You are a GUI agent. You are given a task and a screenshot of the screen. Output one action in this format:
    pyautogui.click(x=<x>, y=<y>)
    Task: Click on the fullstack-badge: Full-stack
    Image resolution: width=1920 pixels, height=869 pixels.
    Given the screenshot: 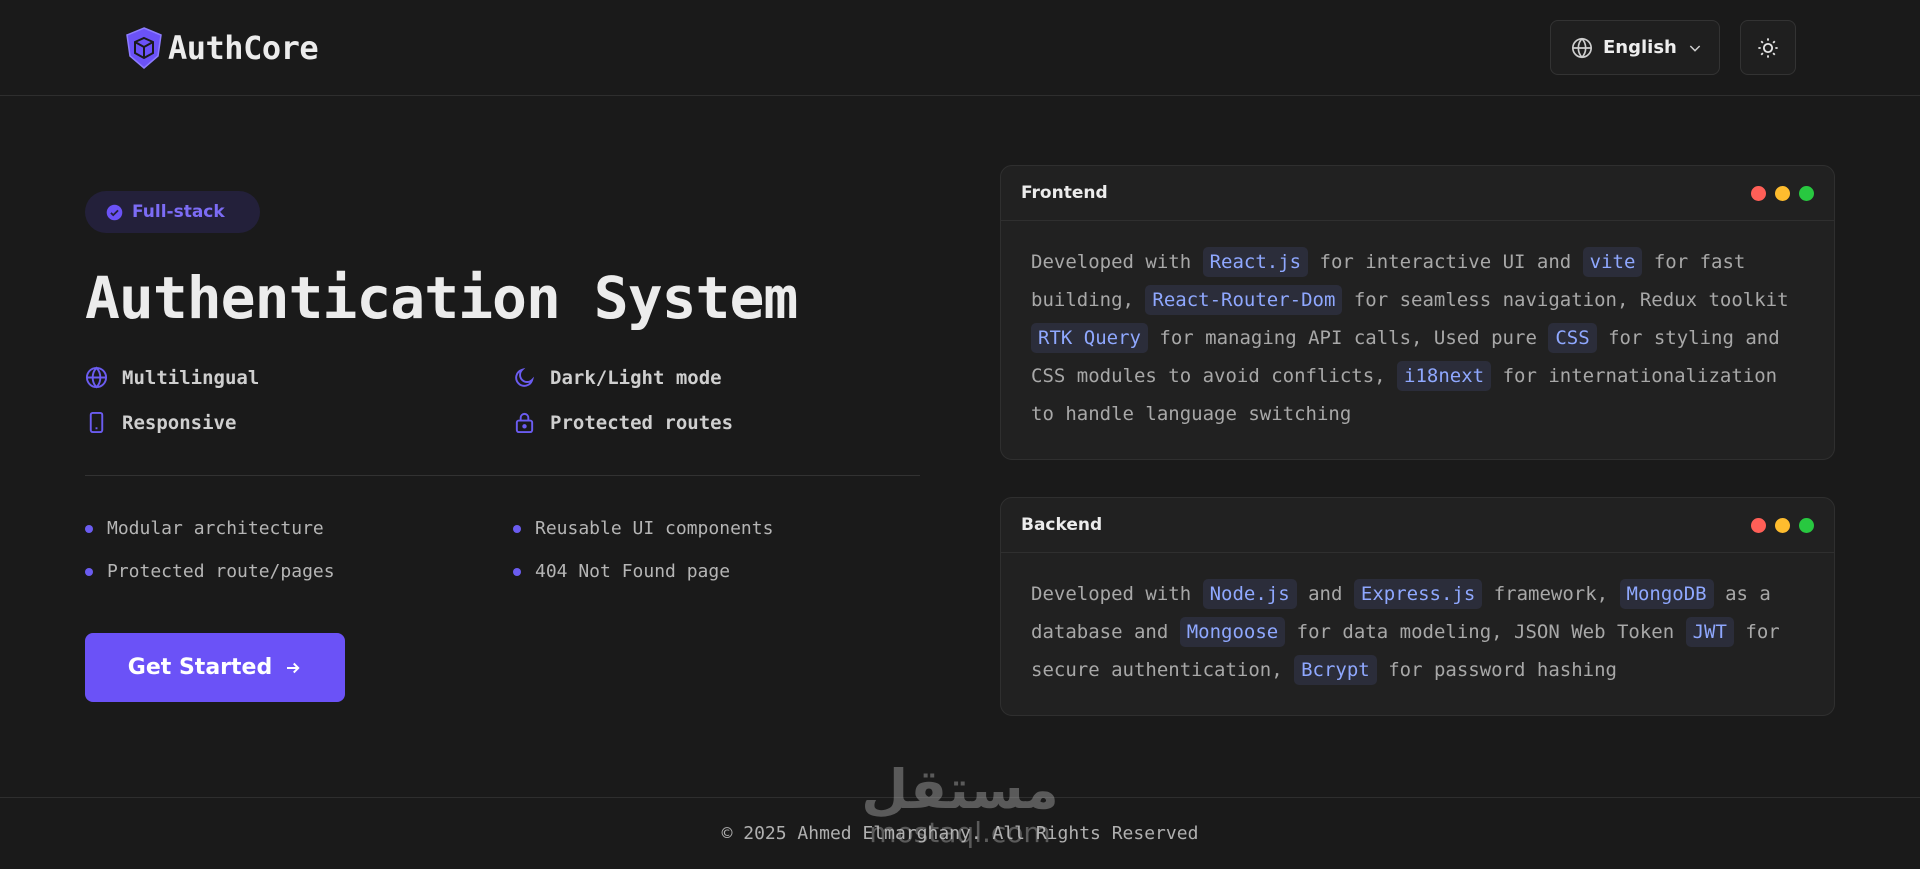 What is the action you would take?
    pyautogui.click(x=172, y=212)
    